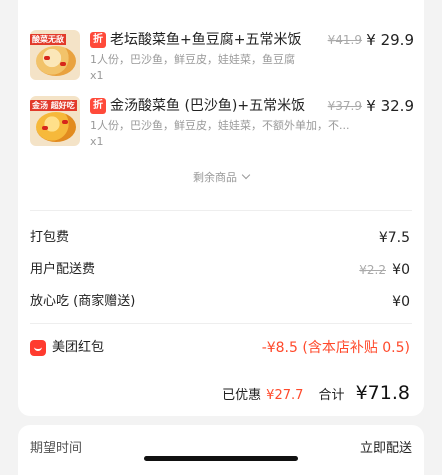 This screenshot has height=475, width=442. What do you see at coordinates (242, 395) in the screenshot?
I see `saved-label: 已优惠` at bounding box center [242, 395].